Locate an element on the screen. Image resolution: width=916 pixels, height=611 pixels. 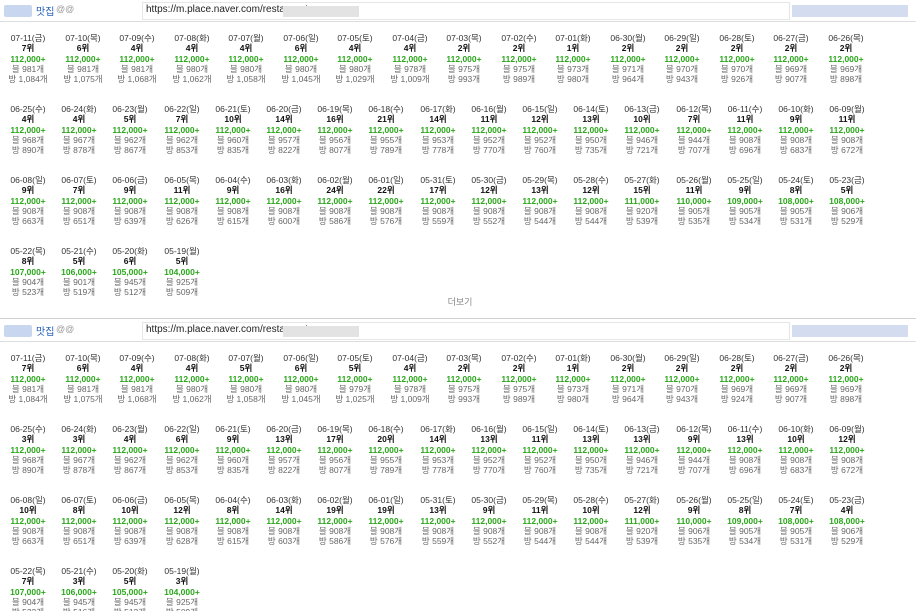
day-rank: 7위 is located at coordinates (28, 581).